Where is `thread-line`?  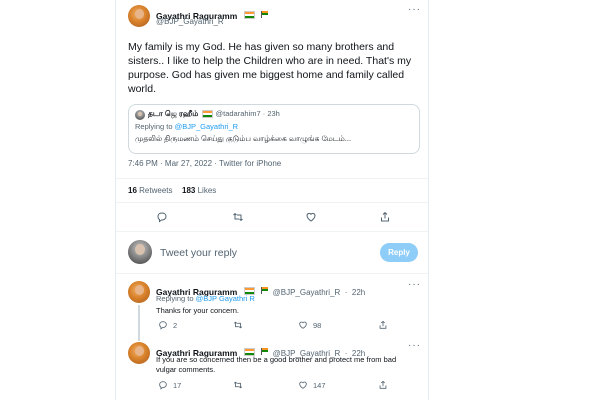 thread-line is located at coordinates (139, 323).